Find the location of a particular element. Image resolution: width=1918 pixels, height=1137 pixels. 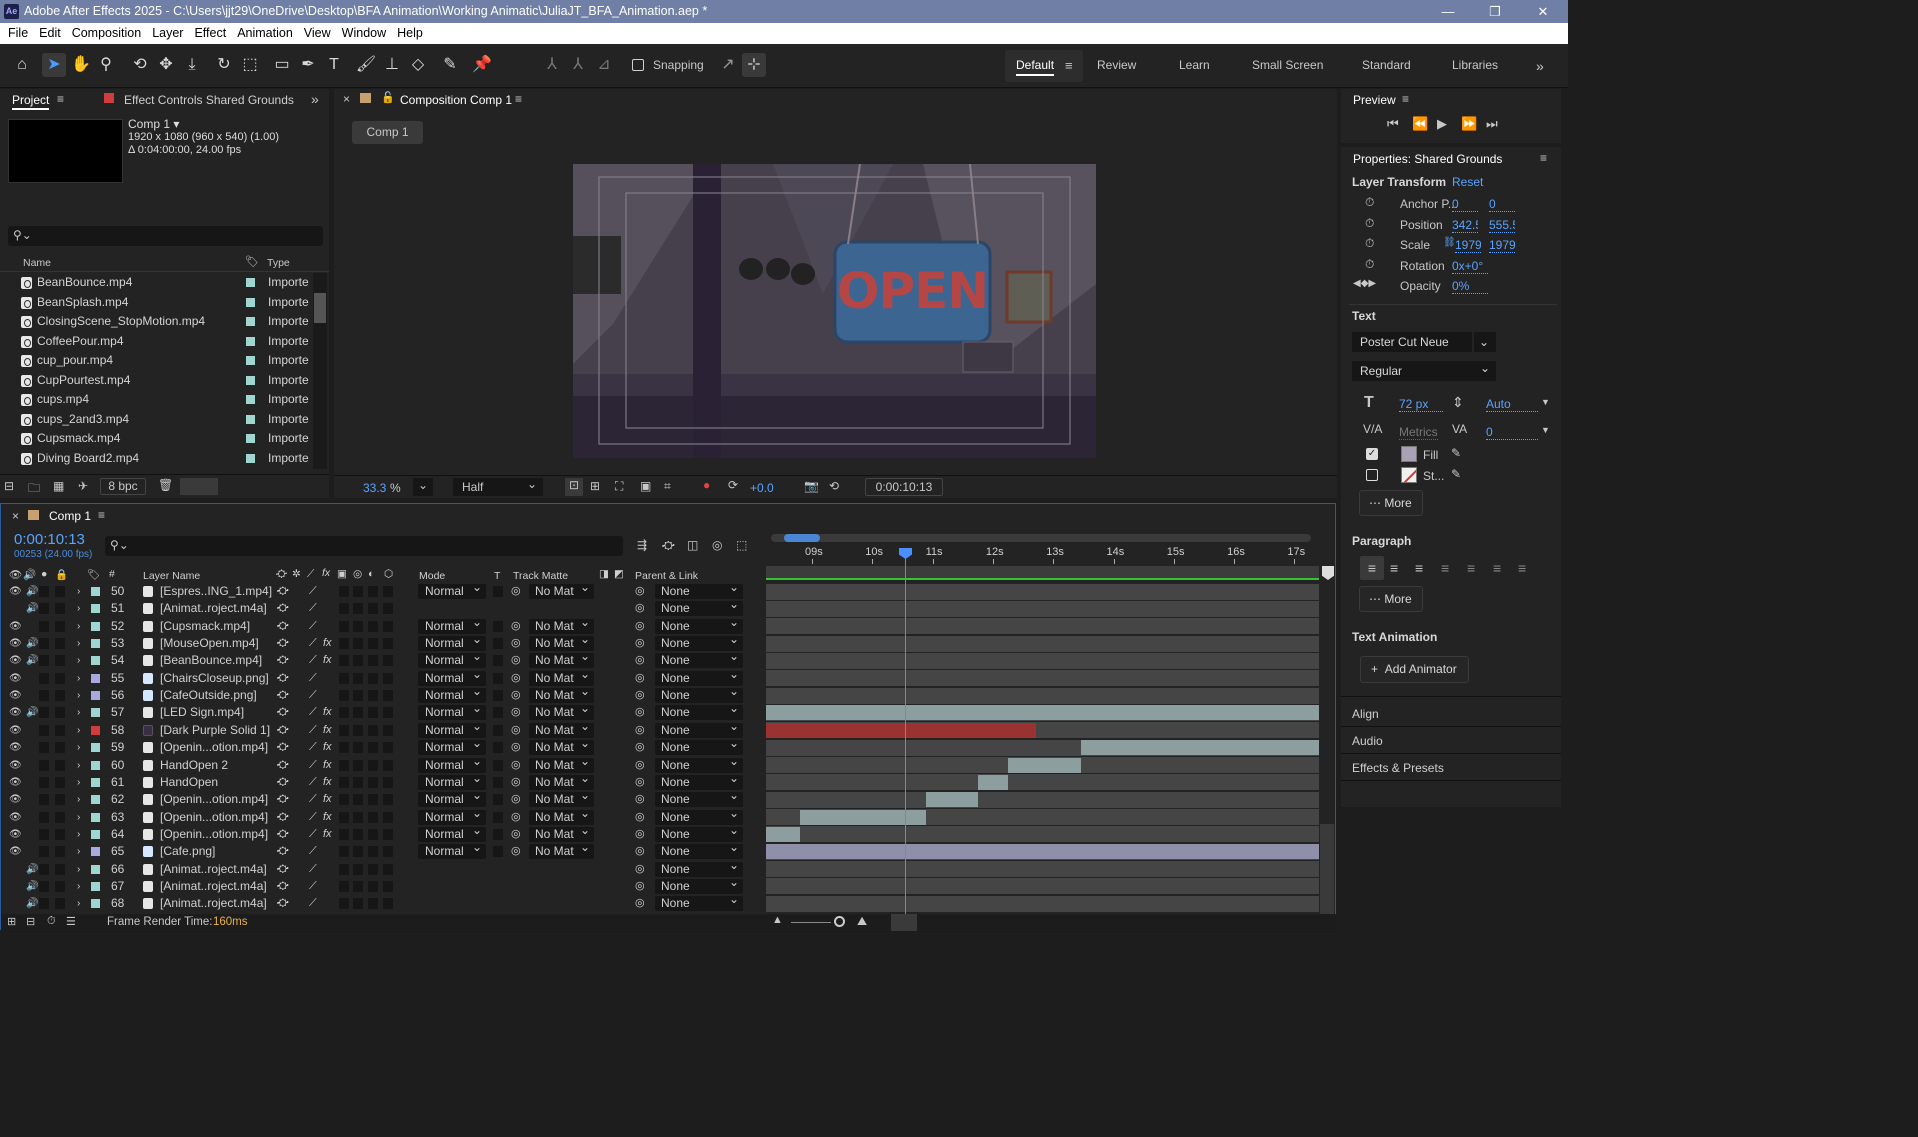

layer-duration-bar is located at coordinates (1045, 765).